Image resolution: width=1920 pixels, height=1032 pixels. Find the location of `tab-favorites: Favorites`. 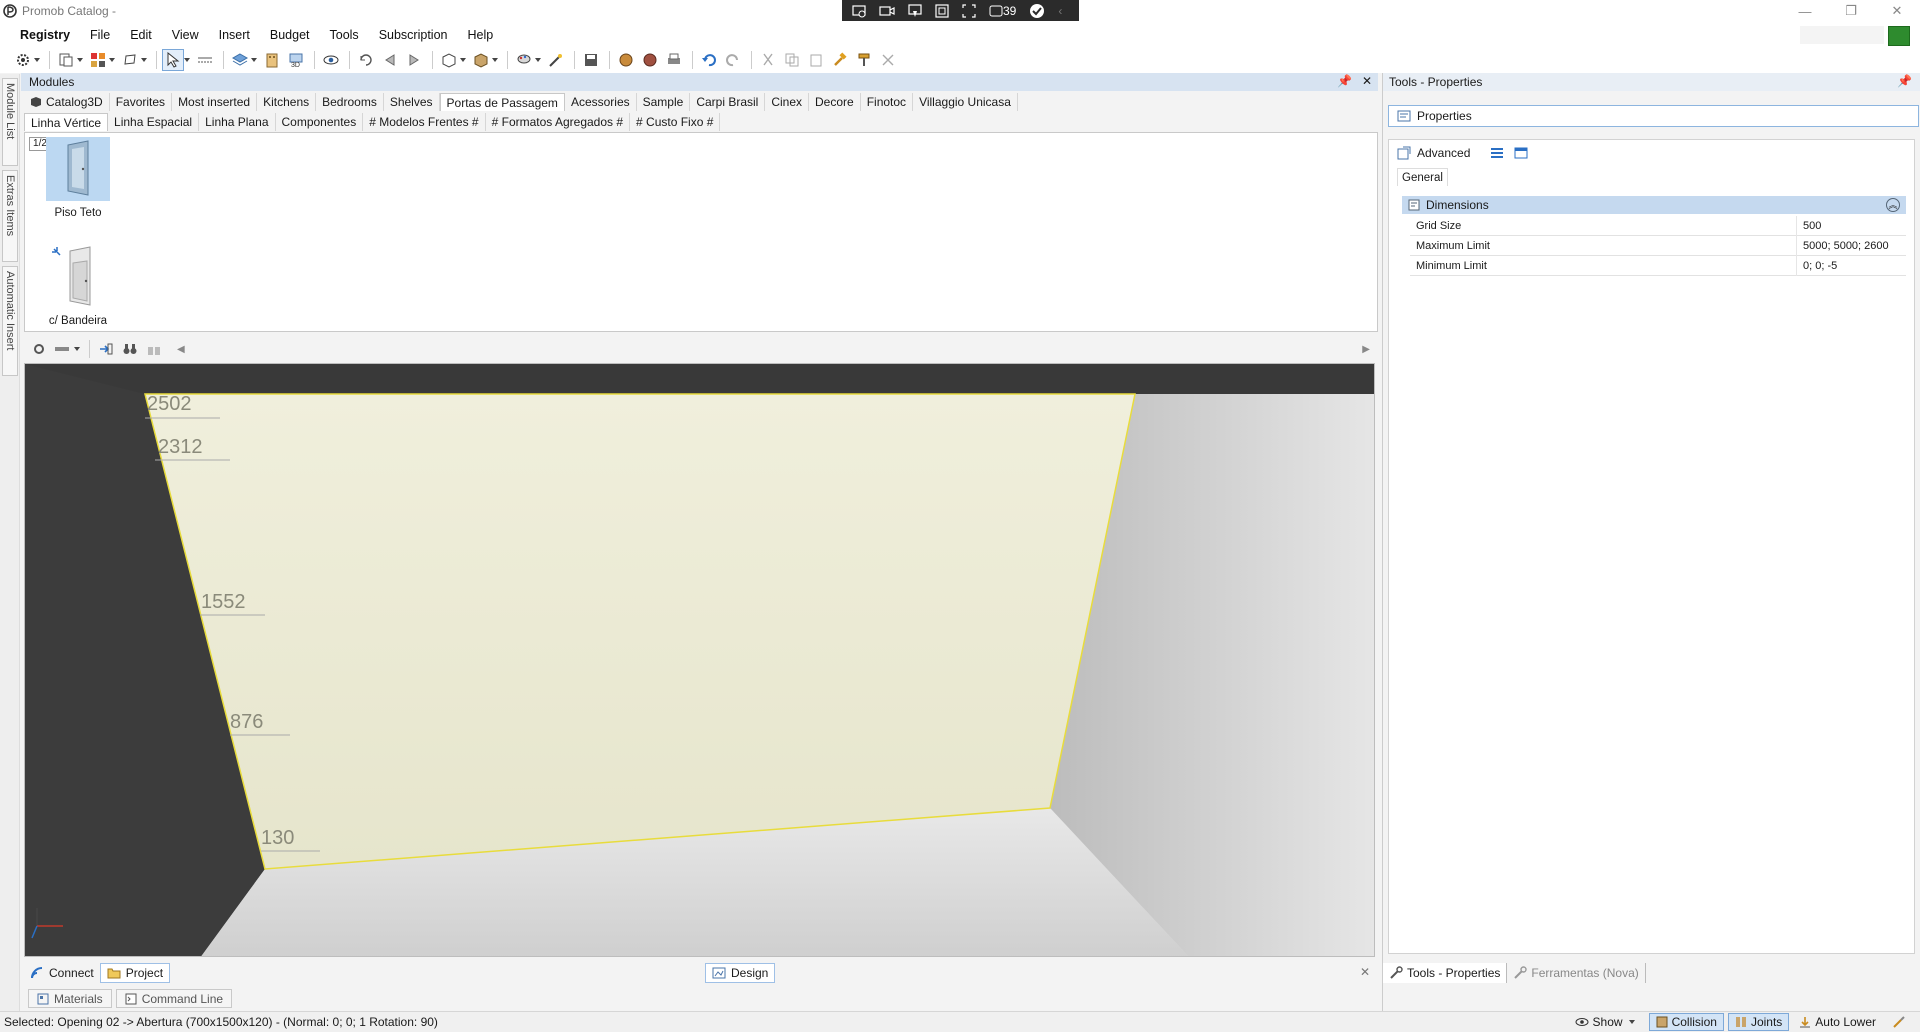

tab-favorites: Favorites is located at coordinates (141, 102).